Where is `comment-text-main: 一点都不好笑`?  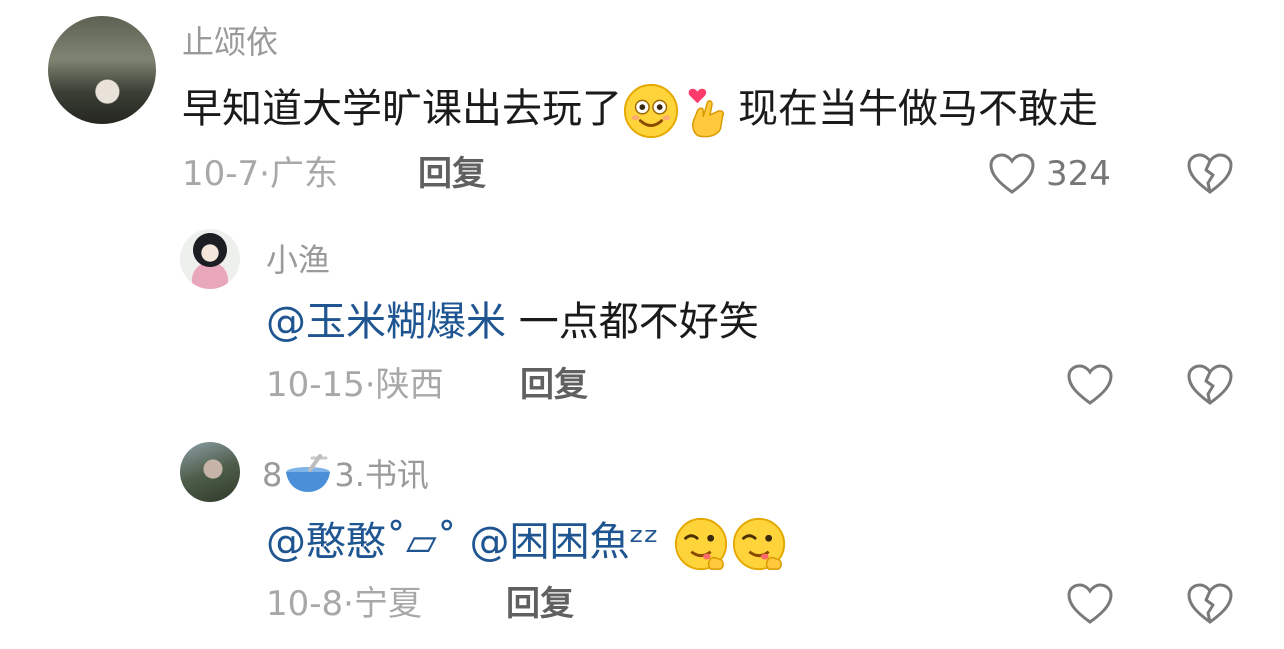
comment-text-main: 一点都不好笑 is located at coordinates (638, 322).